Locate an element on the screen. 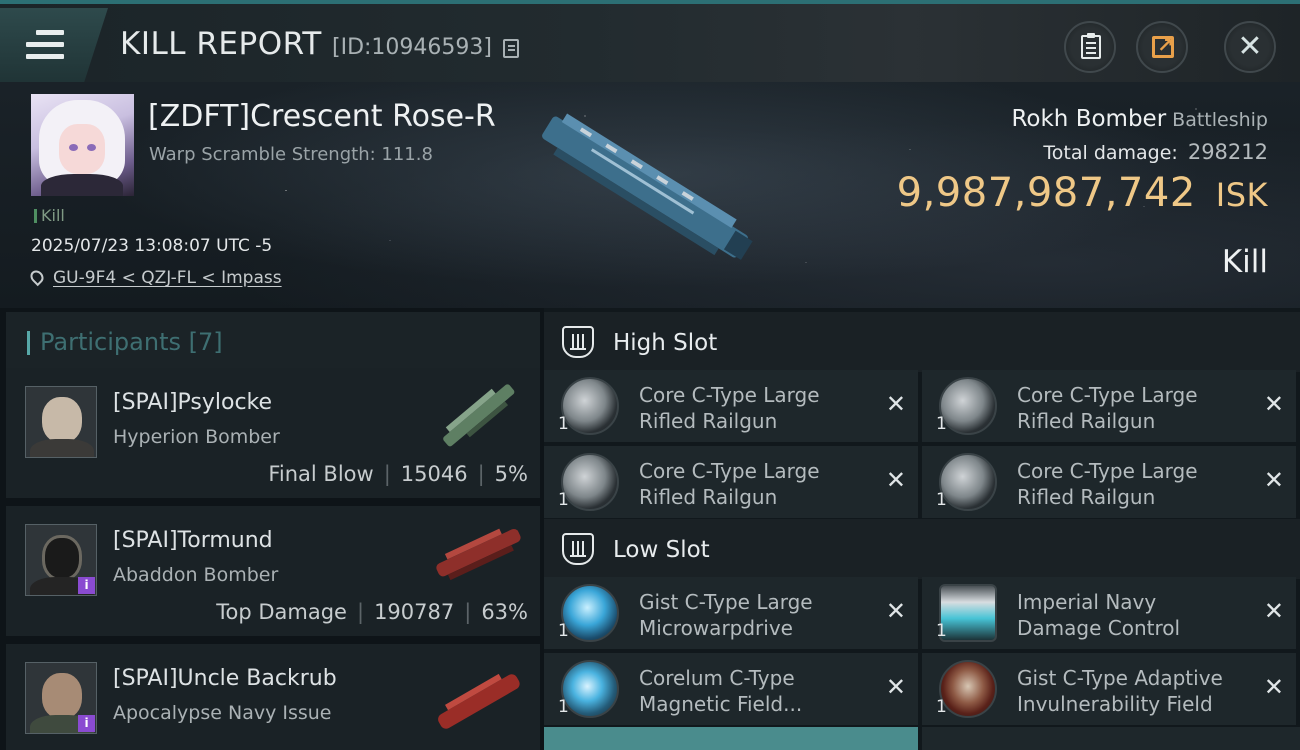 The height and width of the screenshot is (750, 1300). module-item: 1 Imperial Navy Damage Control ✕ is located at coordinates (1109, 613).